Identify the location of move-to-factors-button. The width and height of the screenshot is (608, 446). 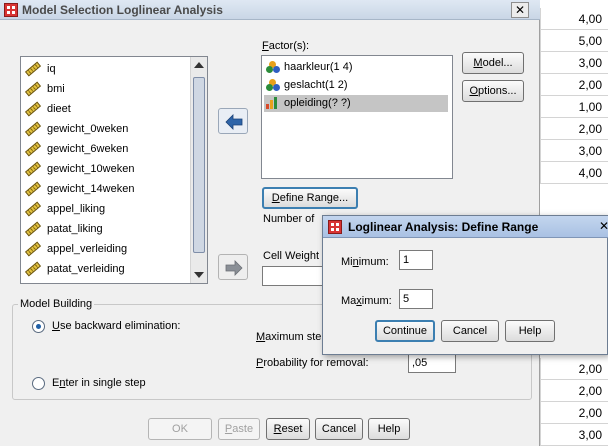
(233, 121).